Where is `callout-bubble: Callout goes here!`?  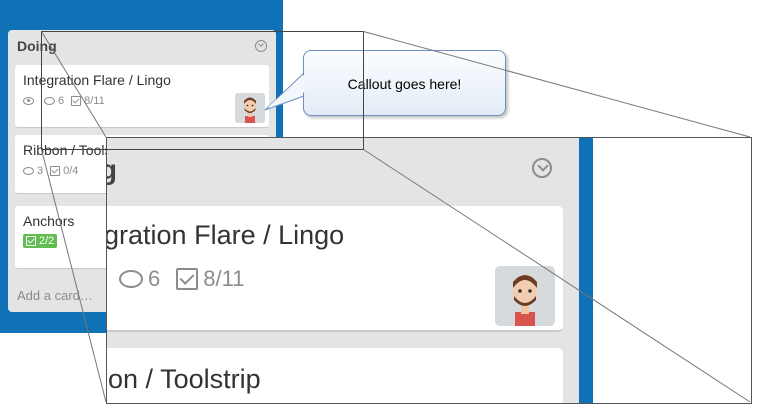 callout-bubble: Callout goes here! is located at coordinates (404, 83).